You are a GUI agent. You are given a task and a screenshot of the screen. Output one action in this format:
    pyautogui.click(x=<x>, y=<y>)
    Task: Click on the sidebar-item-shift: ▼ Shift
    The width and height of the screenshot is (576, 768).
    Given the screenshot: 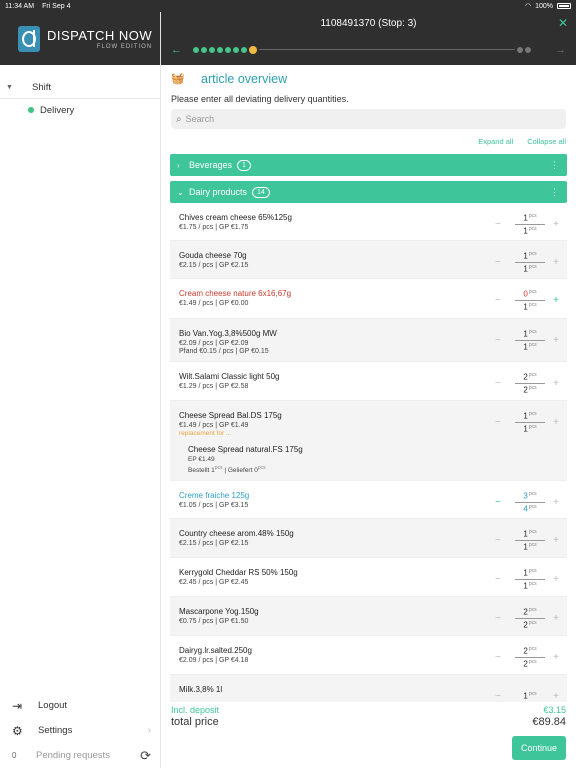 What is the action you would take?
    pyautogui.click(x=80, y=88)
    